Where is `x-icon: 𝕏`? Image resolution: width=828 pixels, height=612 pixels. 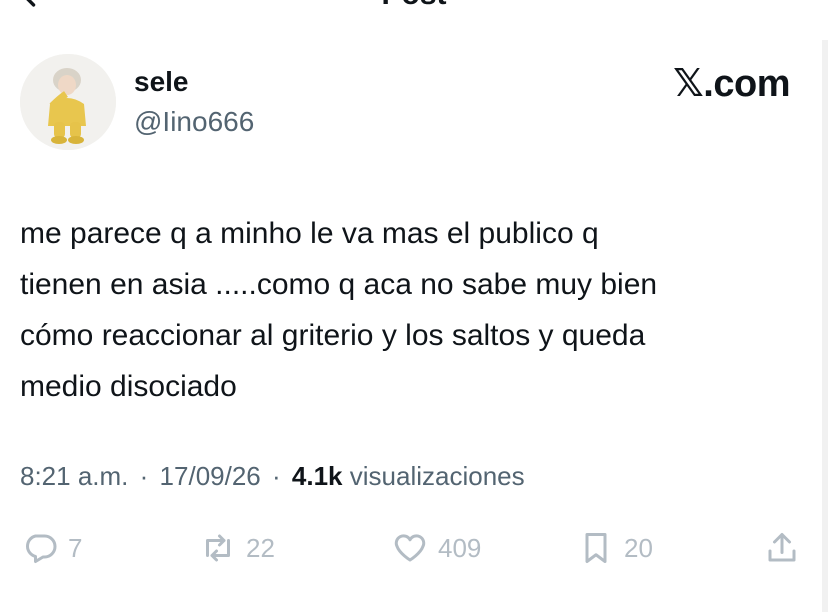
x-icon: 𝕏 is located at coordinates (688, 83).